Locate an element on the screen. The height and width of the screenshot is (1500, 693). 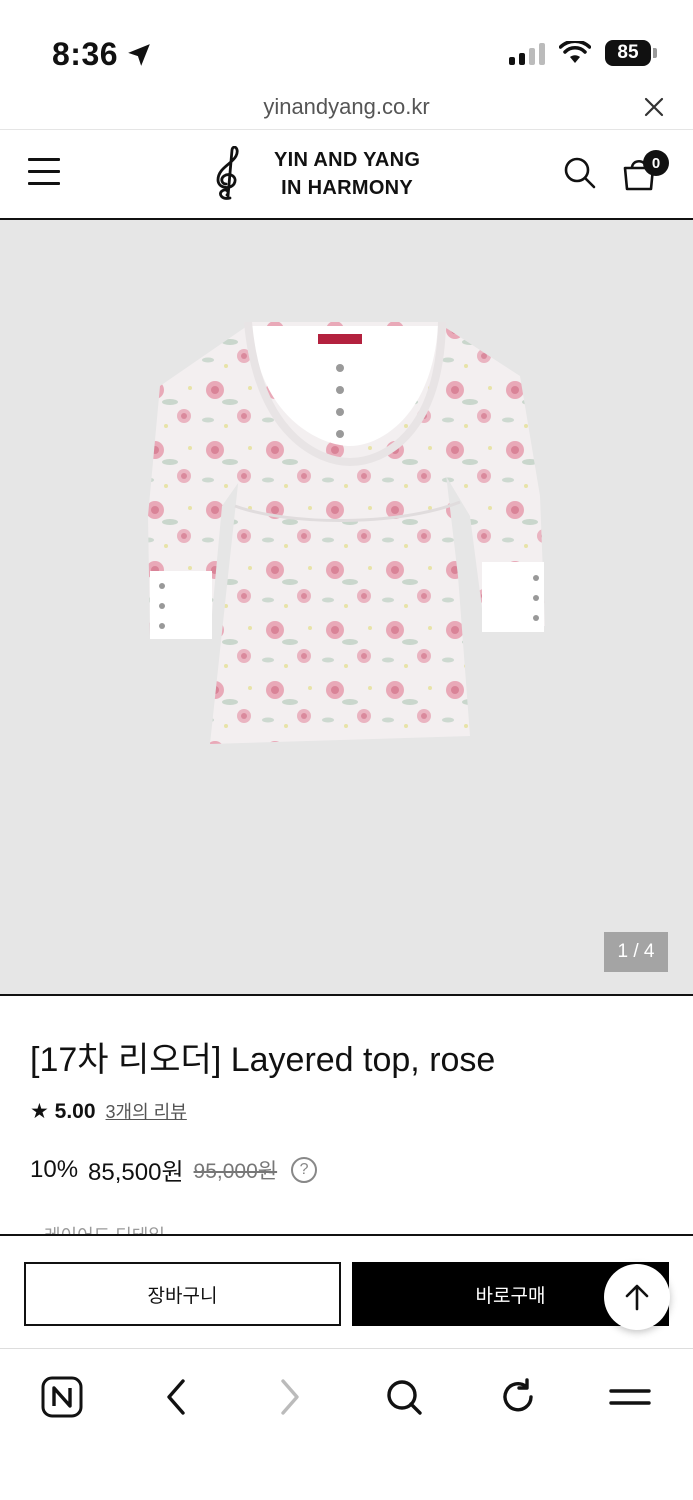
rating-score: ★ 5.00 is located at coordinates (63, 1111).